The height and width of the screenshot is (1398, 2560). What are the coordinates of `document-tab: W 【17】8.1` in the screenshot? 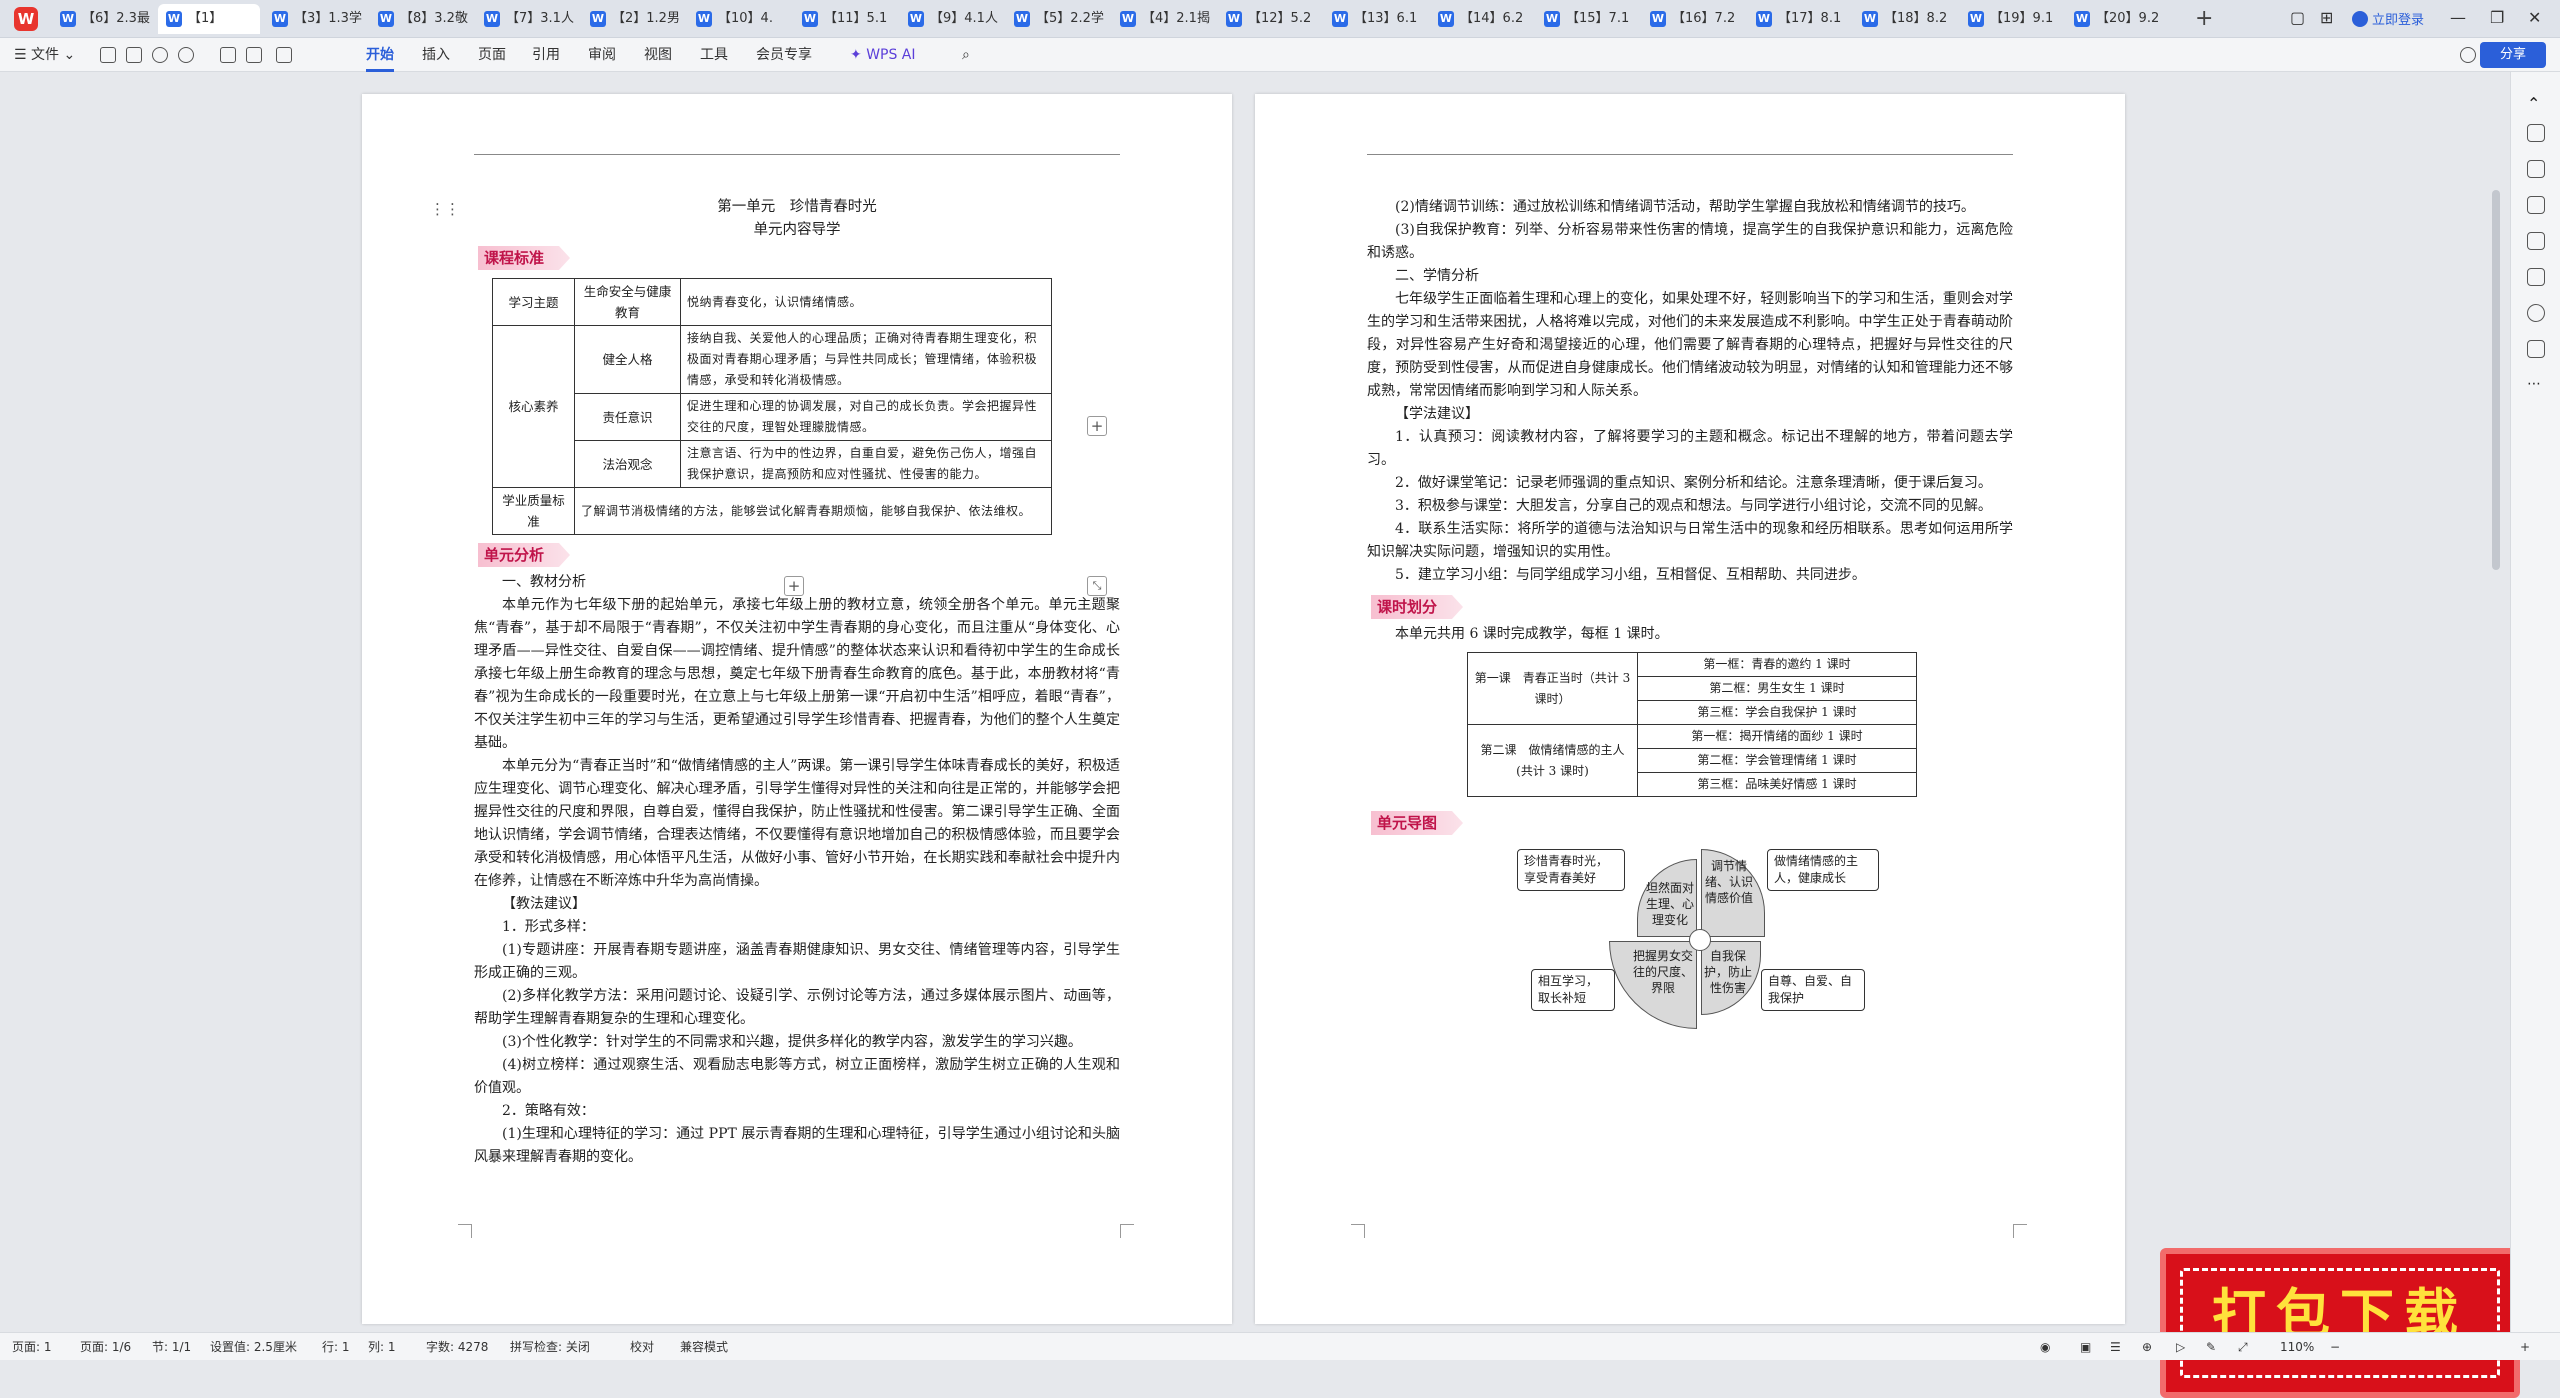 It's located at (1799, 19).